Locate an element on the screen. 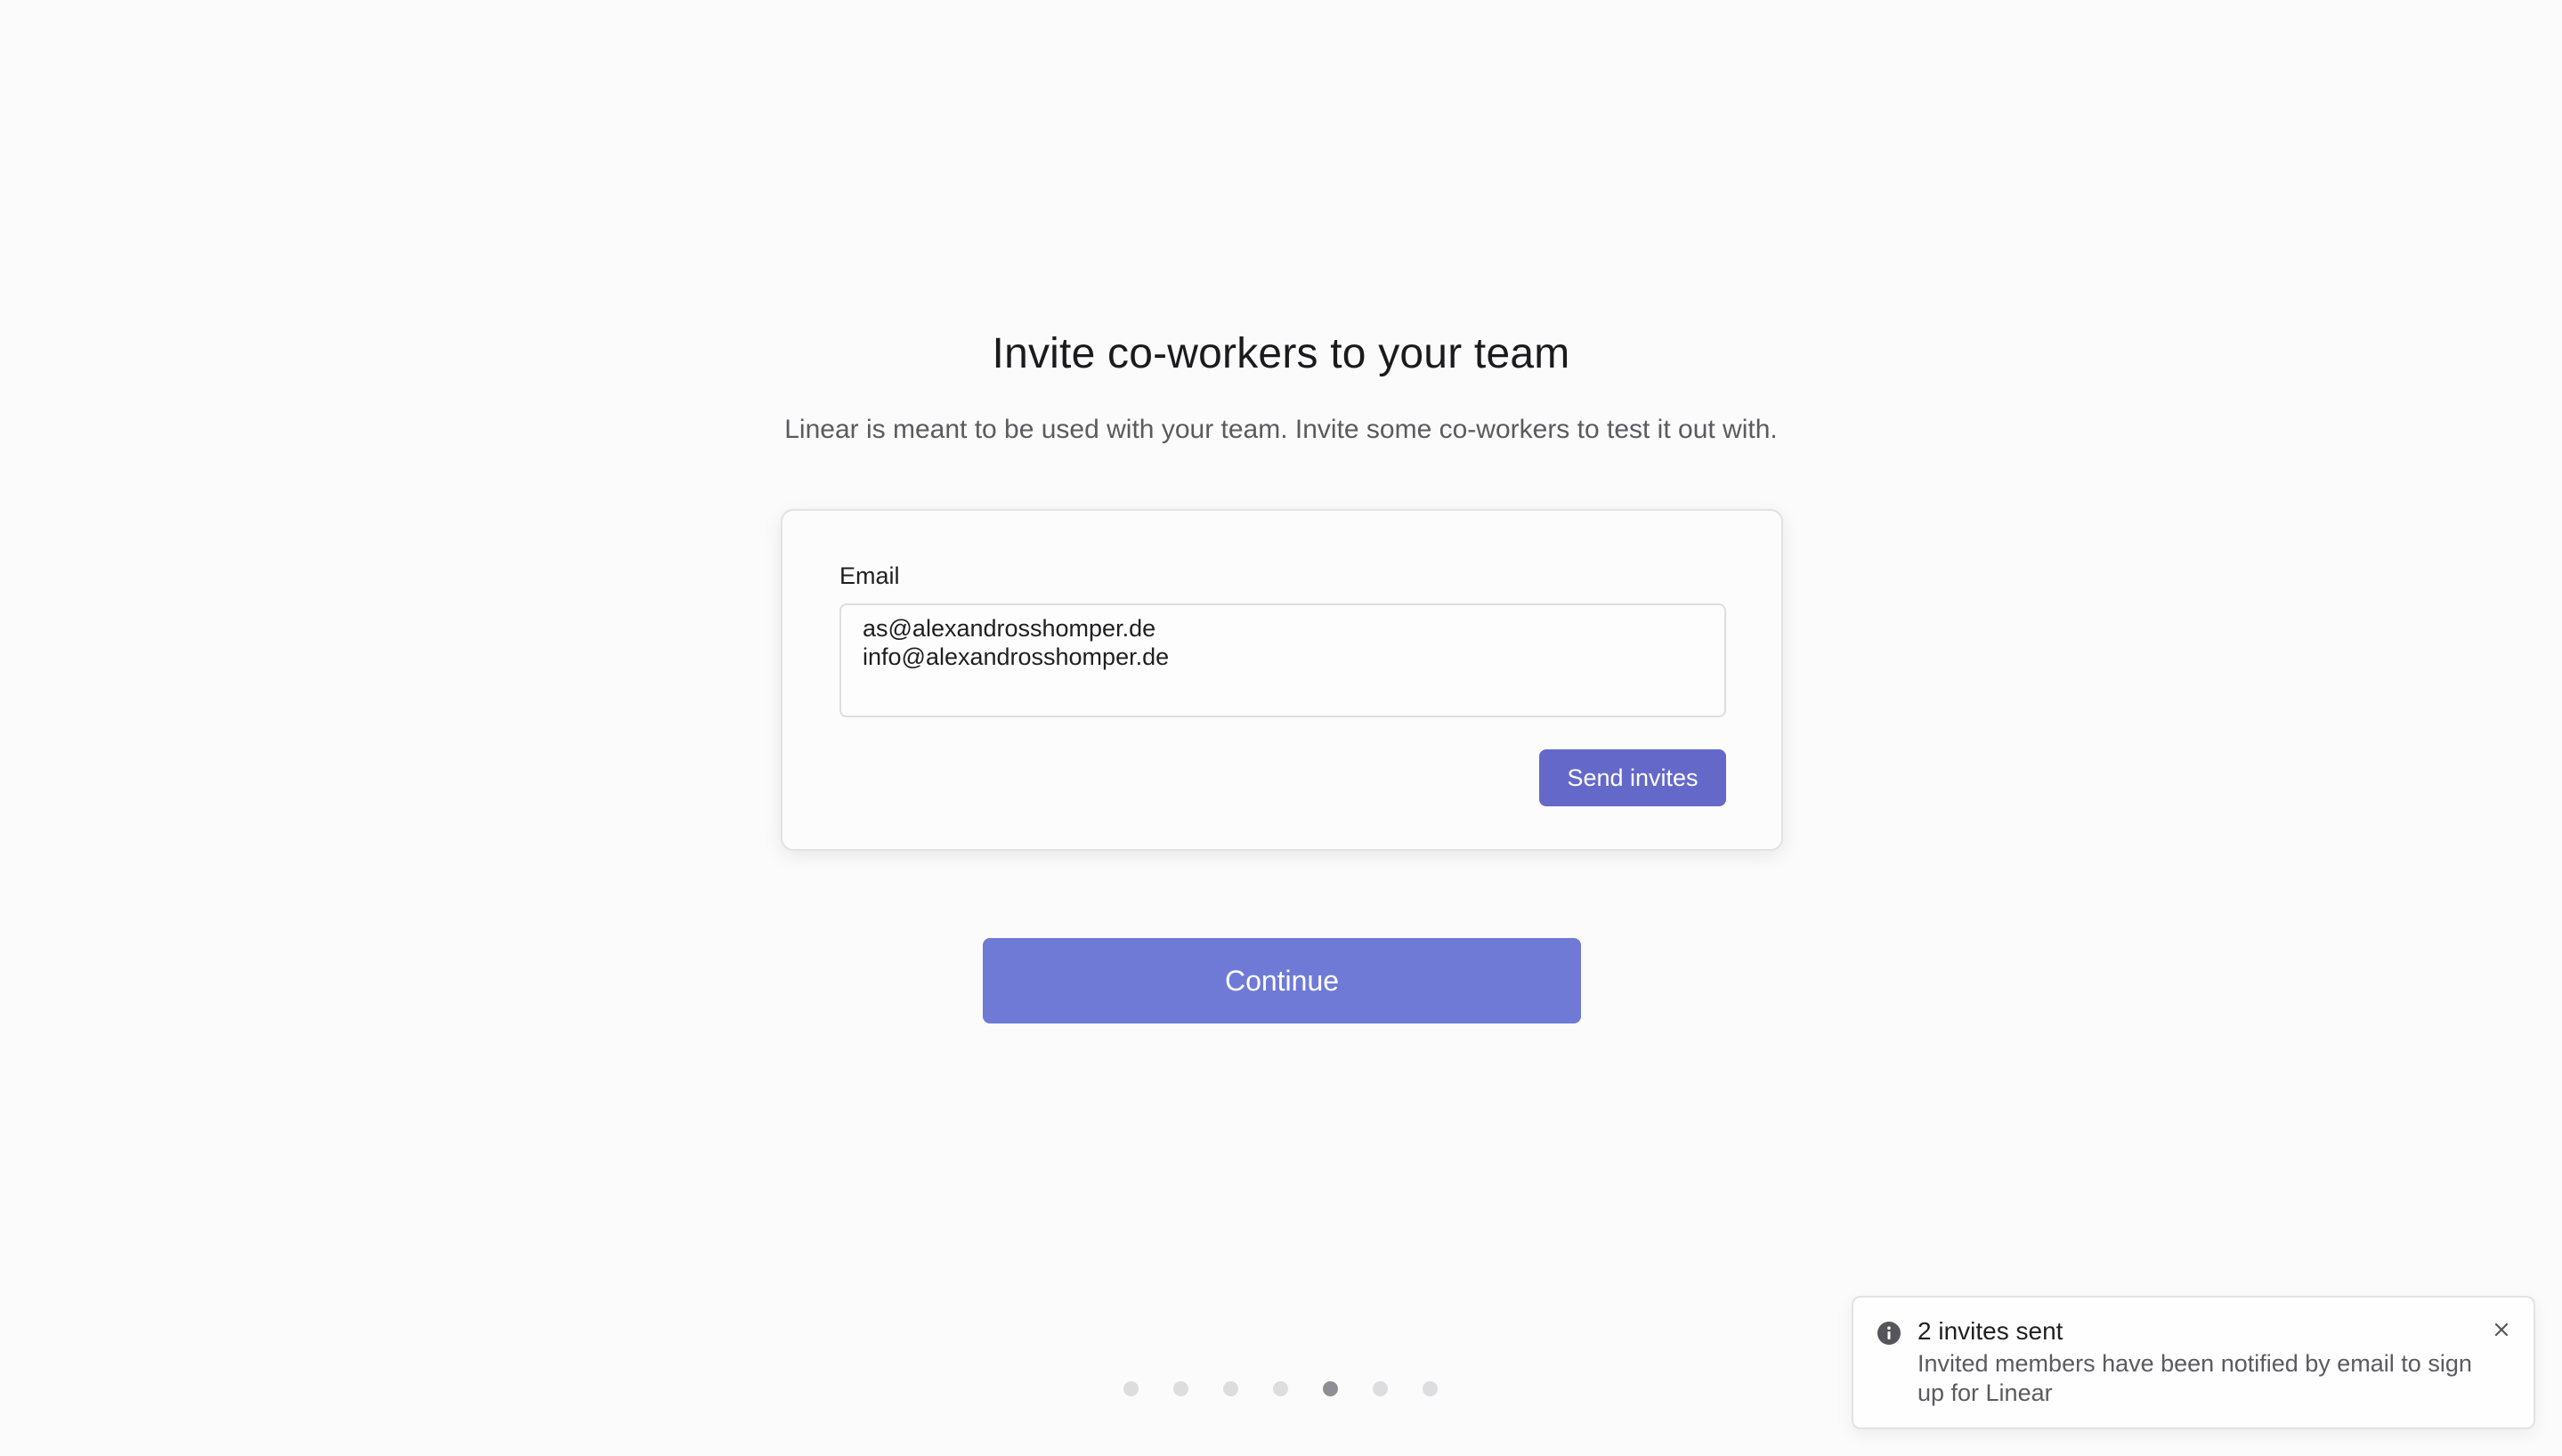 The image size is (2562, 1456). step-dot-active is located at coordinates (1330, 1388).